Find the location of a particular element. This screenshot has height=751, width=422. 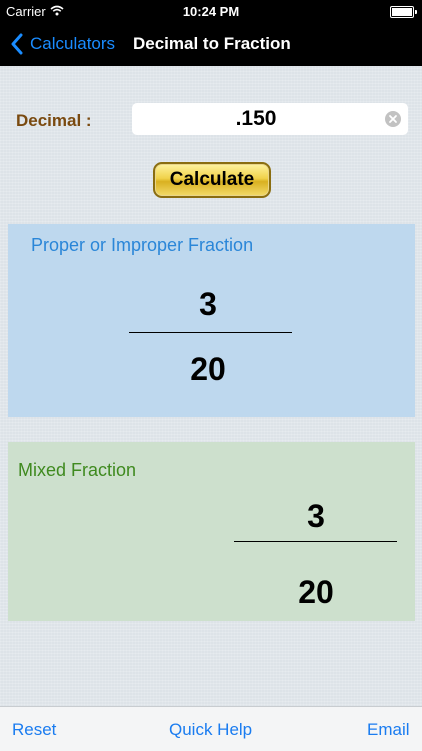

proper-numerator: 3 is located at coordinates (208, 304).